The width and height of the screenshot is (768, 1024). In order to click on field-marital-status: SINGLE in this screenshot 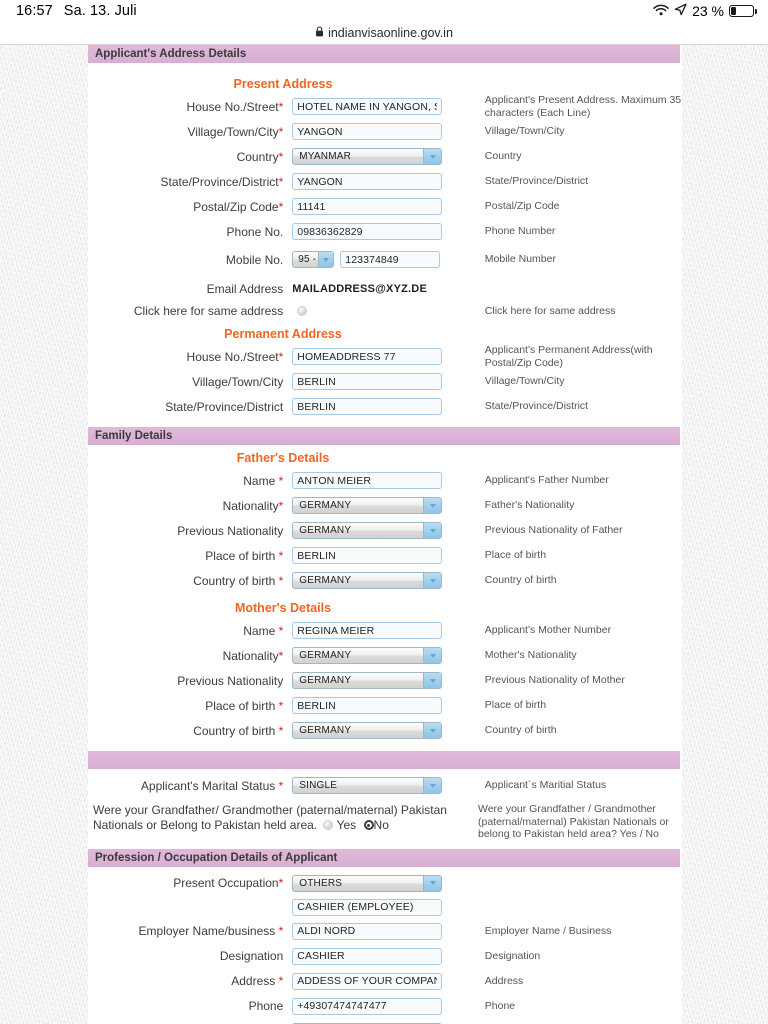, I will do `click(381, 785)`.